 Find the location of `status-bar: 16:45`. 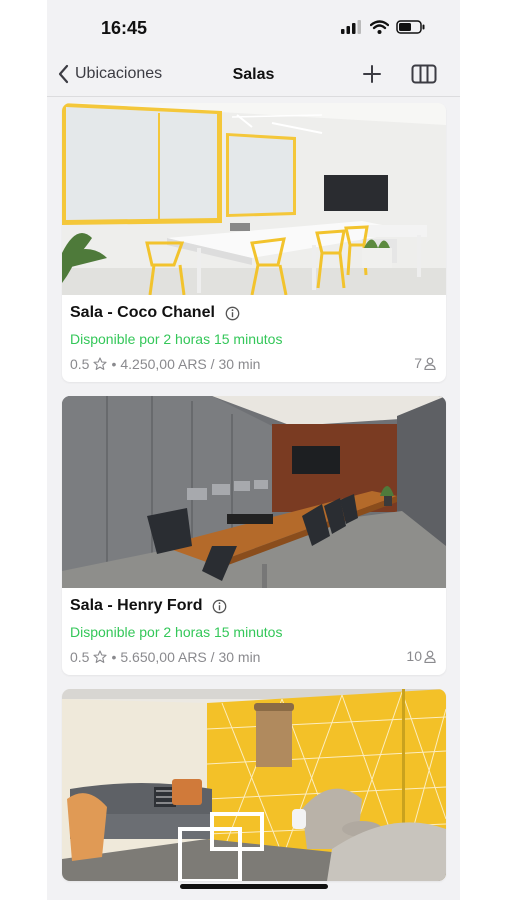

status-bar: 16:45 is located at coordinates (253, 29).